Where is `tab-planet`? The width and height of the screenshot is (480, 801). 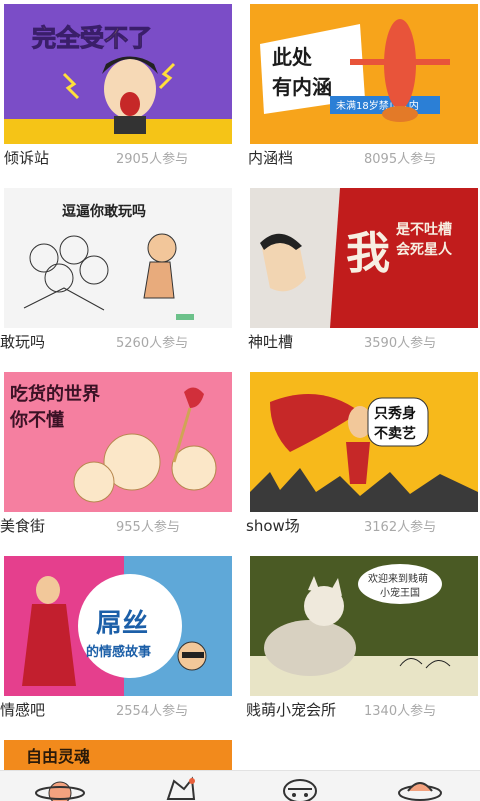 tab-planet is located at coordinates (60, 786).